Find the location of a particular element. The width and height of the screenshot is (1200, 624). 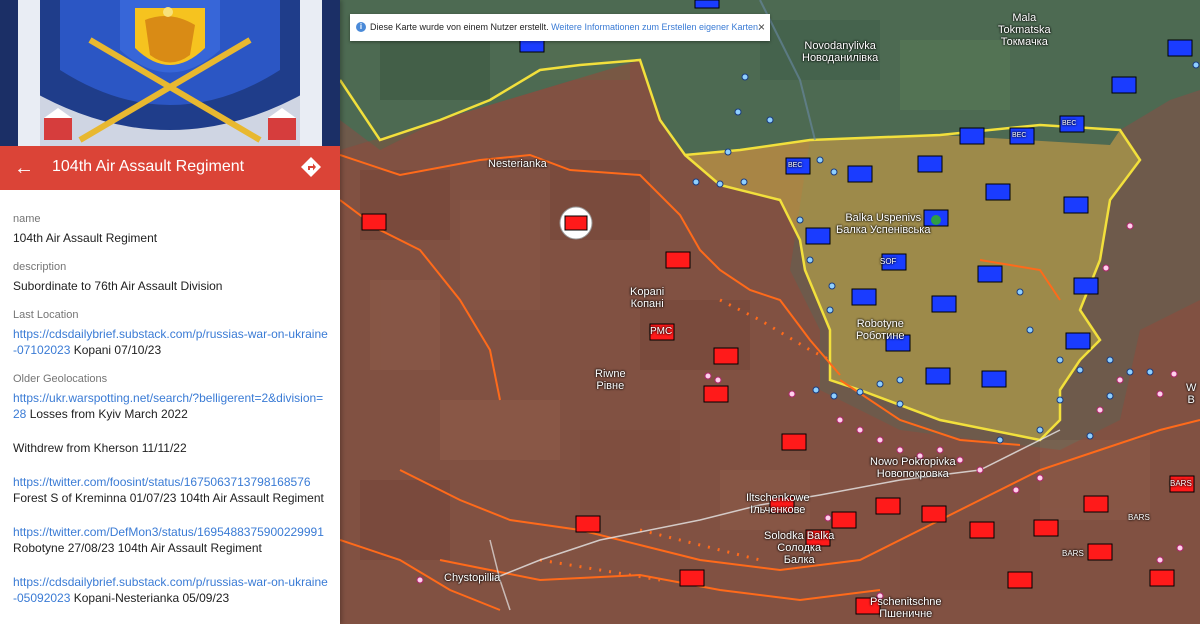

directions-icon is located at coordinates (311, 167).